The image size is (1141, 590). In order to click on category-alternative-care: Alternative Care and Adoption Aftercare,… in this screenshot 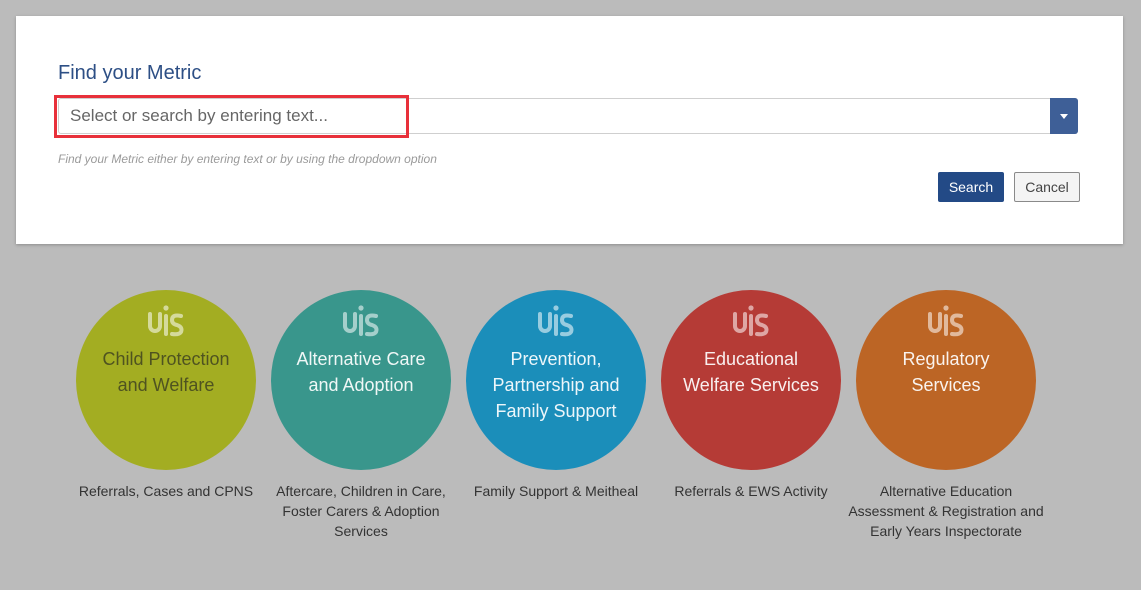, I will do `click(361, 415)`.